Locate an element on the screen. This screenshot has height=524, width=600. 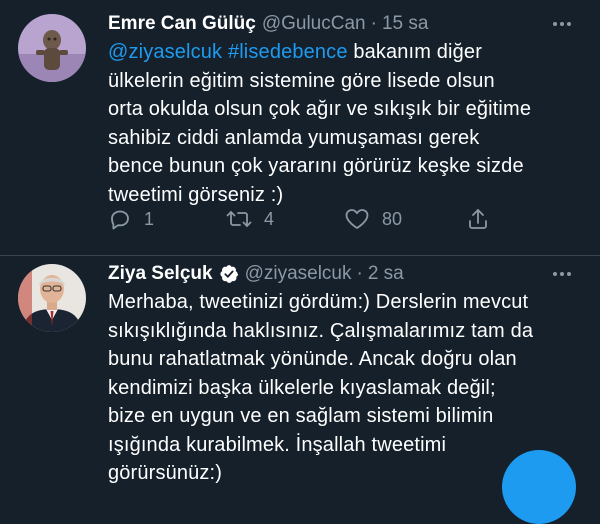
like-button: 80 is located at coordinates (373, 219).